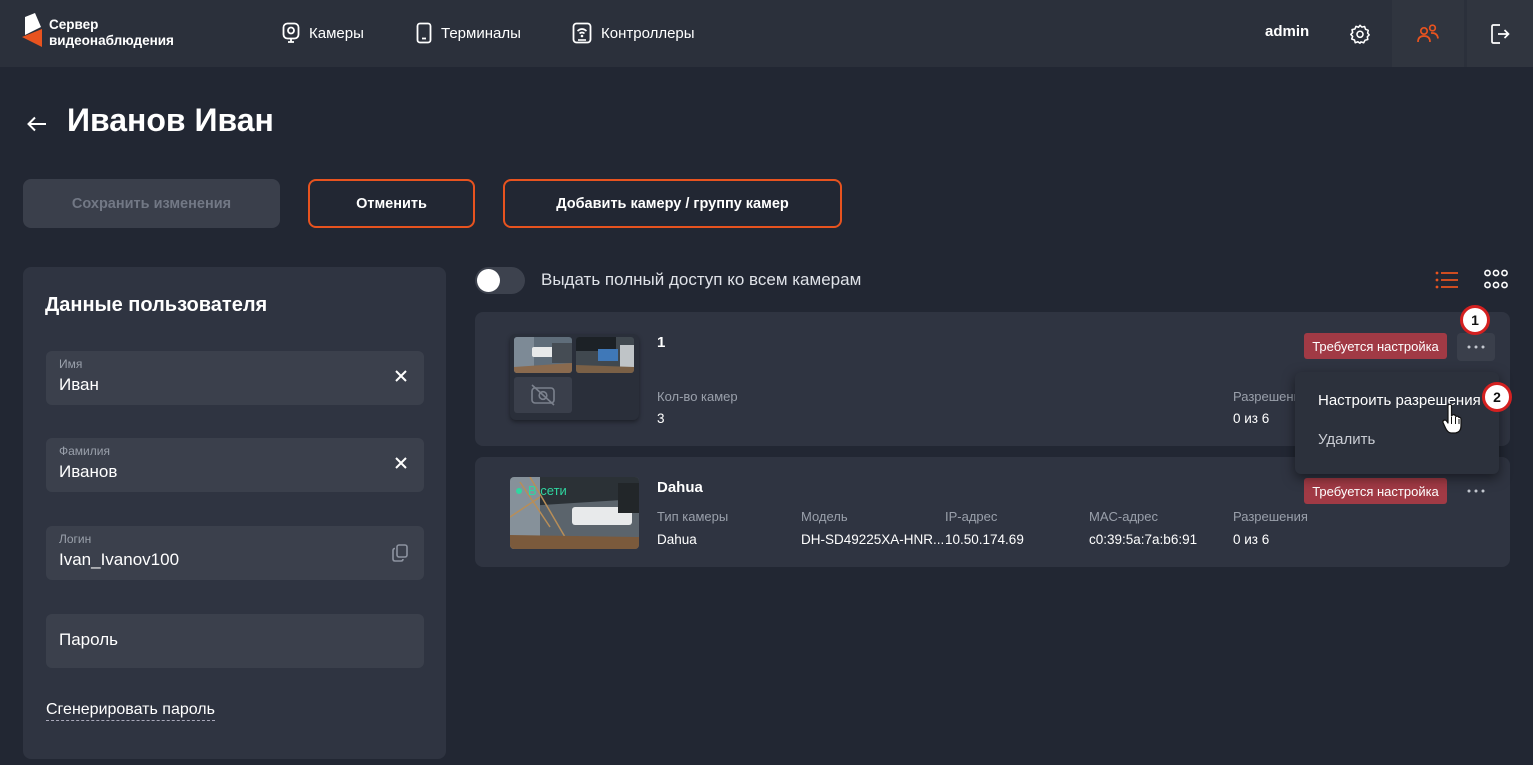 The height and width of the screenshot is (765, 1533). I want to click on nav-terminals-label: Терминалы, so click(481, 33).